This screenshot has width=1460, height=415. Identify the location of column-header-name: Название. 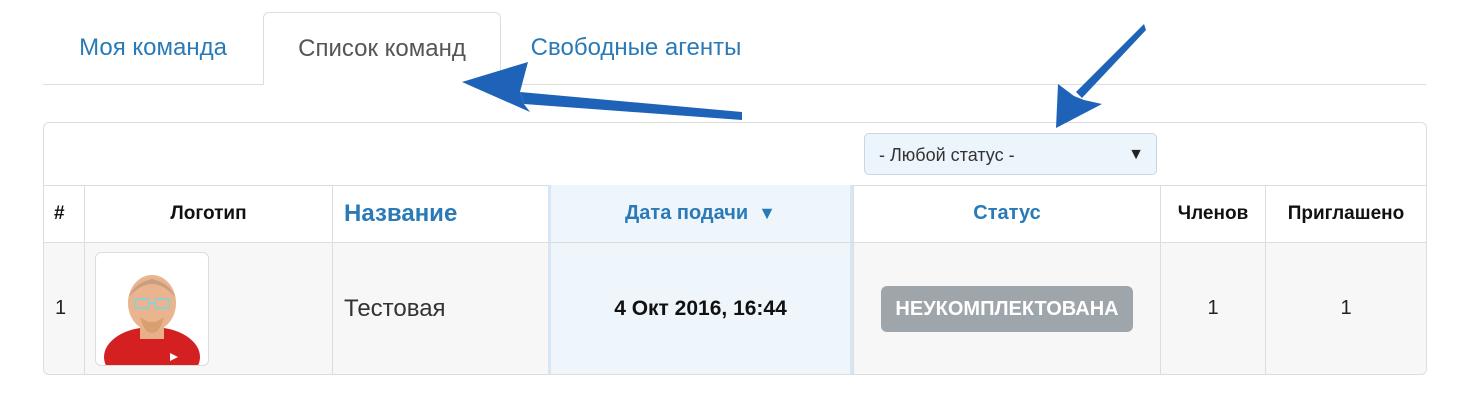
(440, 213).